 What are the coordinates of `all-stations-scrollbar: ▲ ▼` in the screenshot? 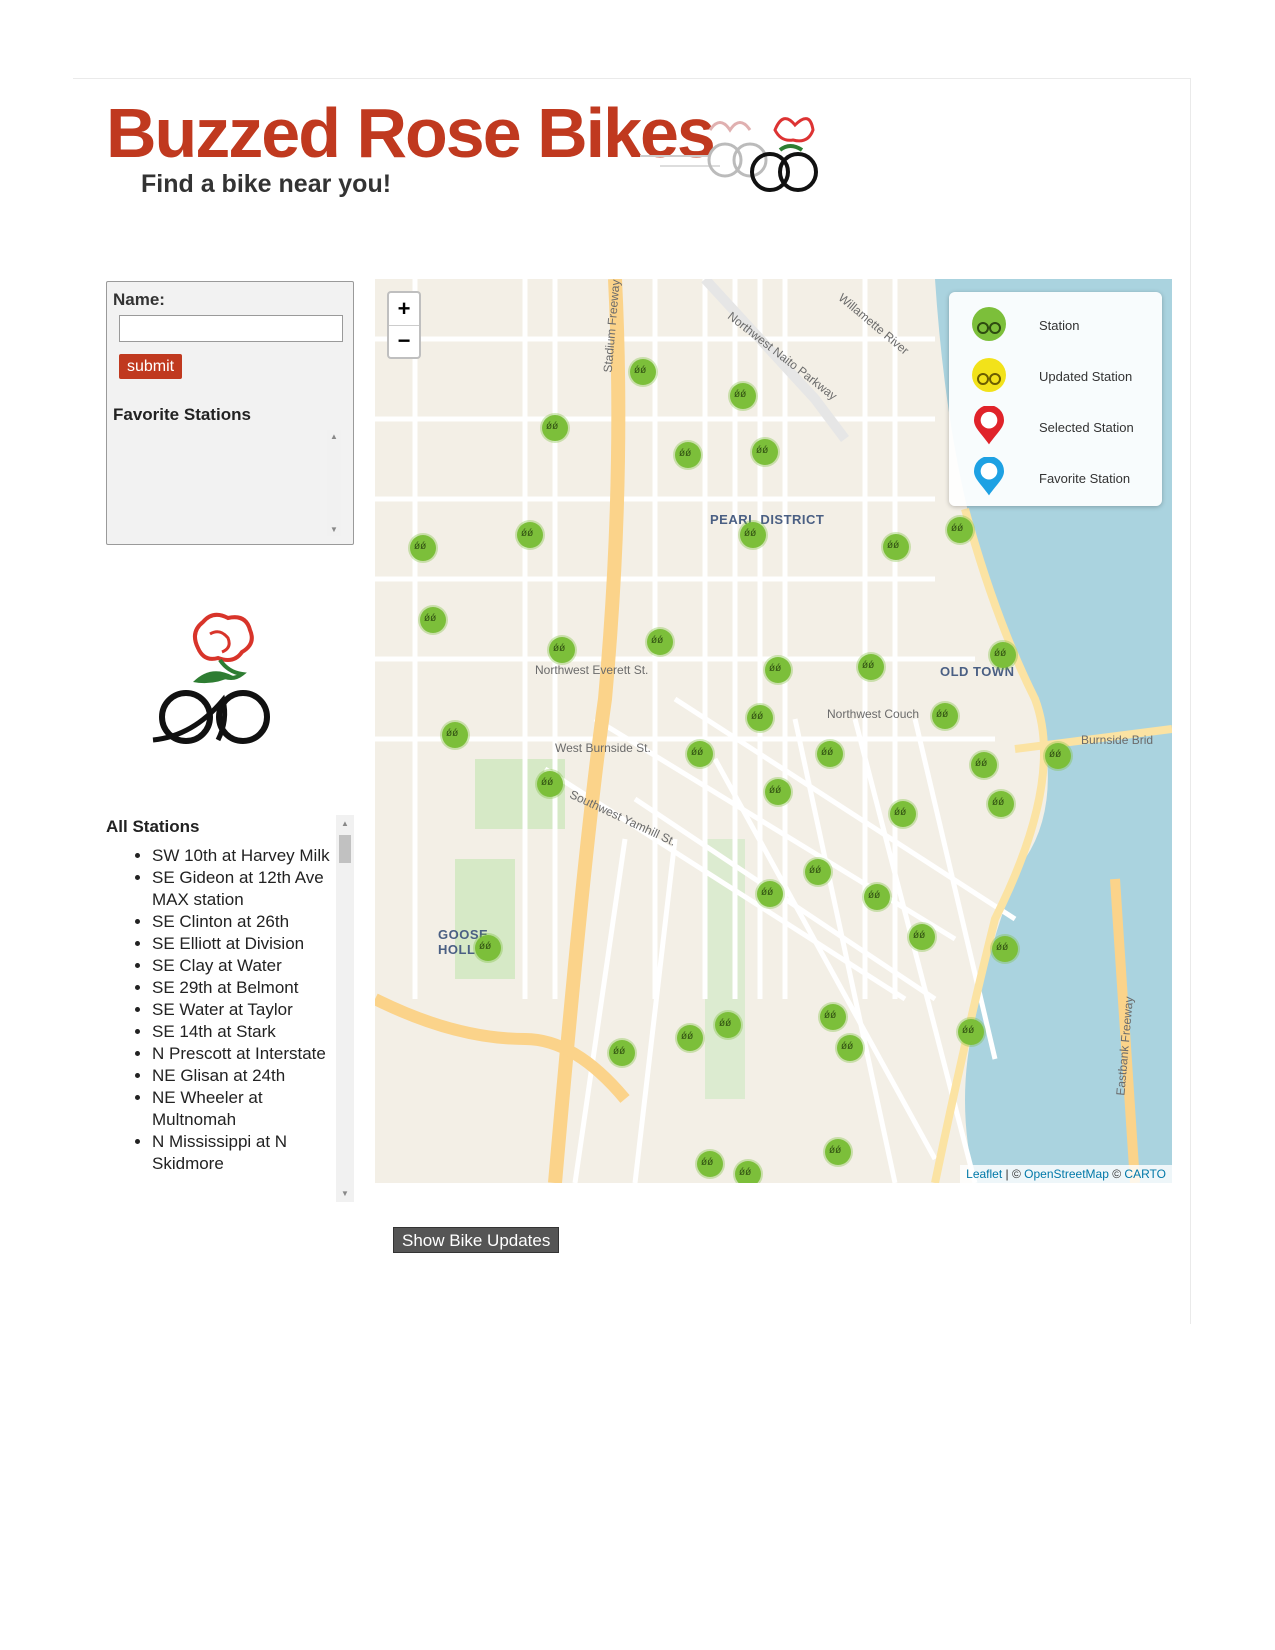 It's located at (345, 1008).